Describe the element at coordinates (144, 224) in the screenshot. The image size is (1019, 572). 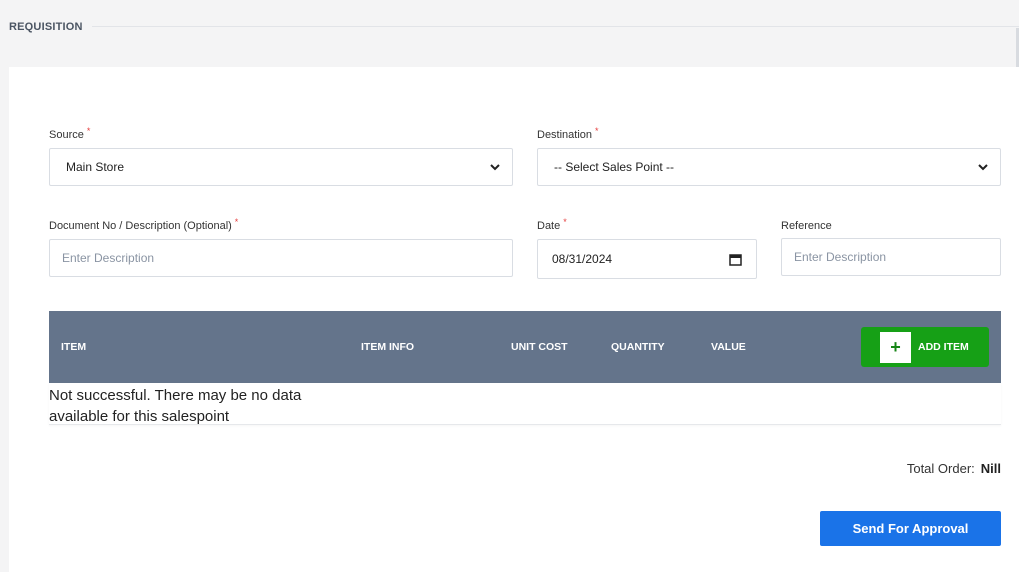
I see `document-label: Document No / Description (Optional) *` at that location.